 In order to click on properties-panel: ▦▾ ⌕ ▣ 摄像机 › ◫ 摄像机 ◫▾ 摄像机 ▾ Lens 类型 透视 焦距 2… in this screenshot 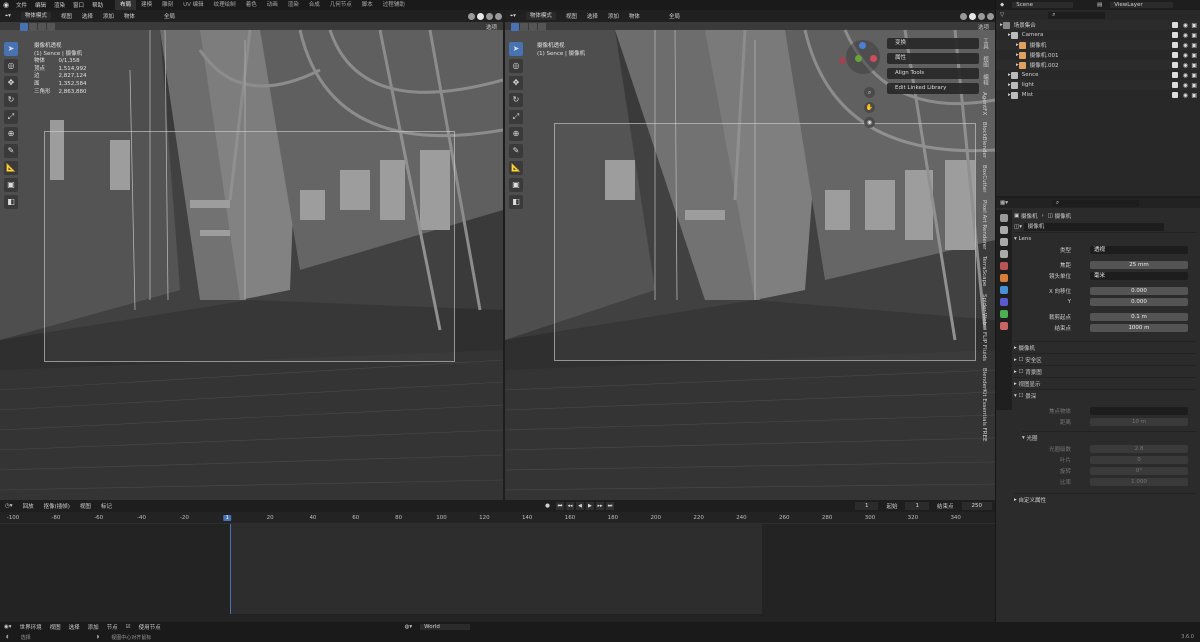, I will do `click(1097, 410)`.